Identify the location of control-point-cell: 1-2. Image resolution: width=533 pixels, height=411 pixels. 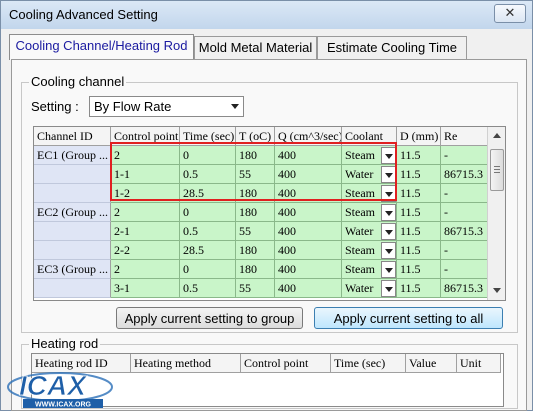
(145, 193).